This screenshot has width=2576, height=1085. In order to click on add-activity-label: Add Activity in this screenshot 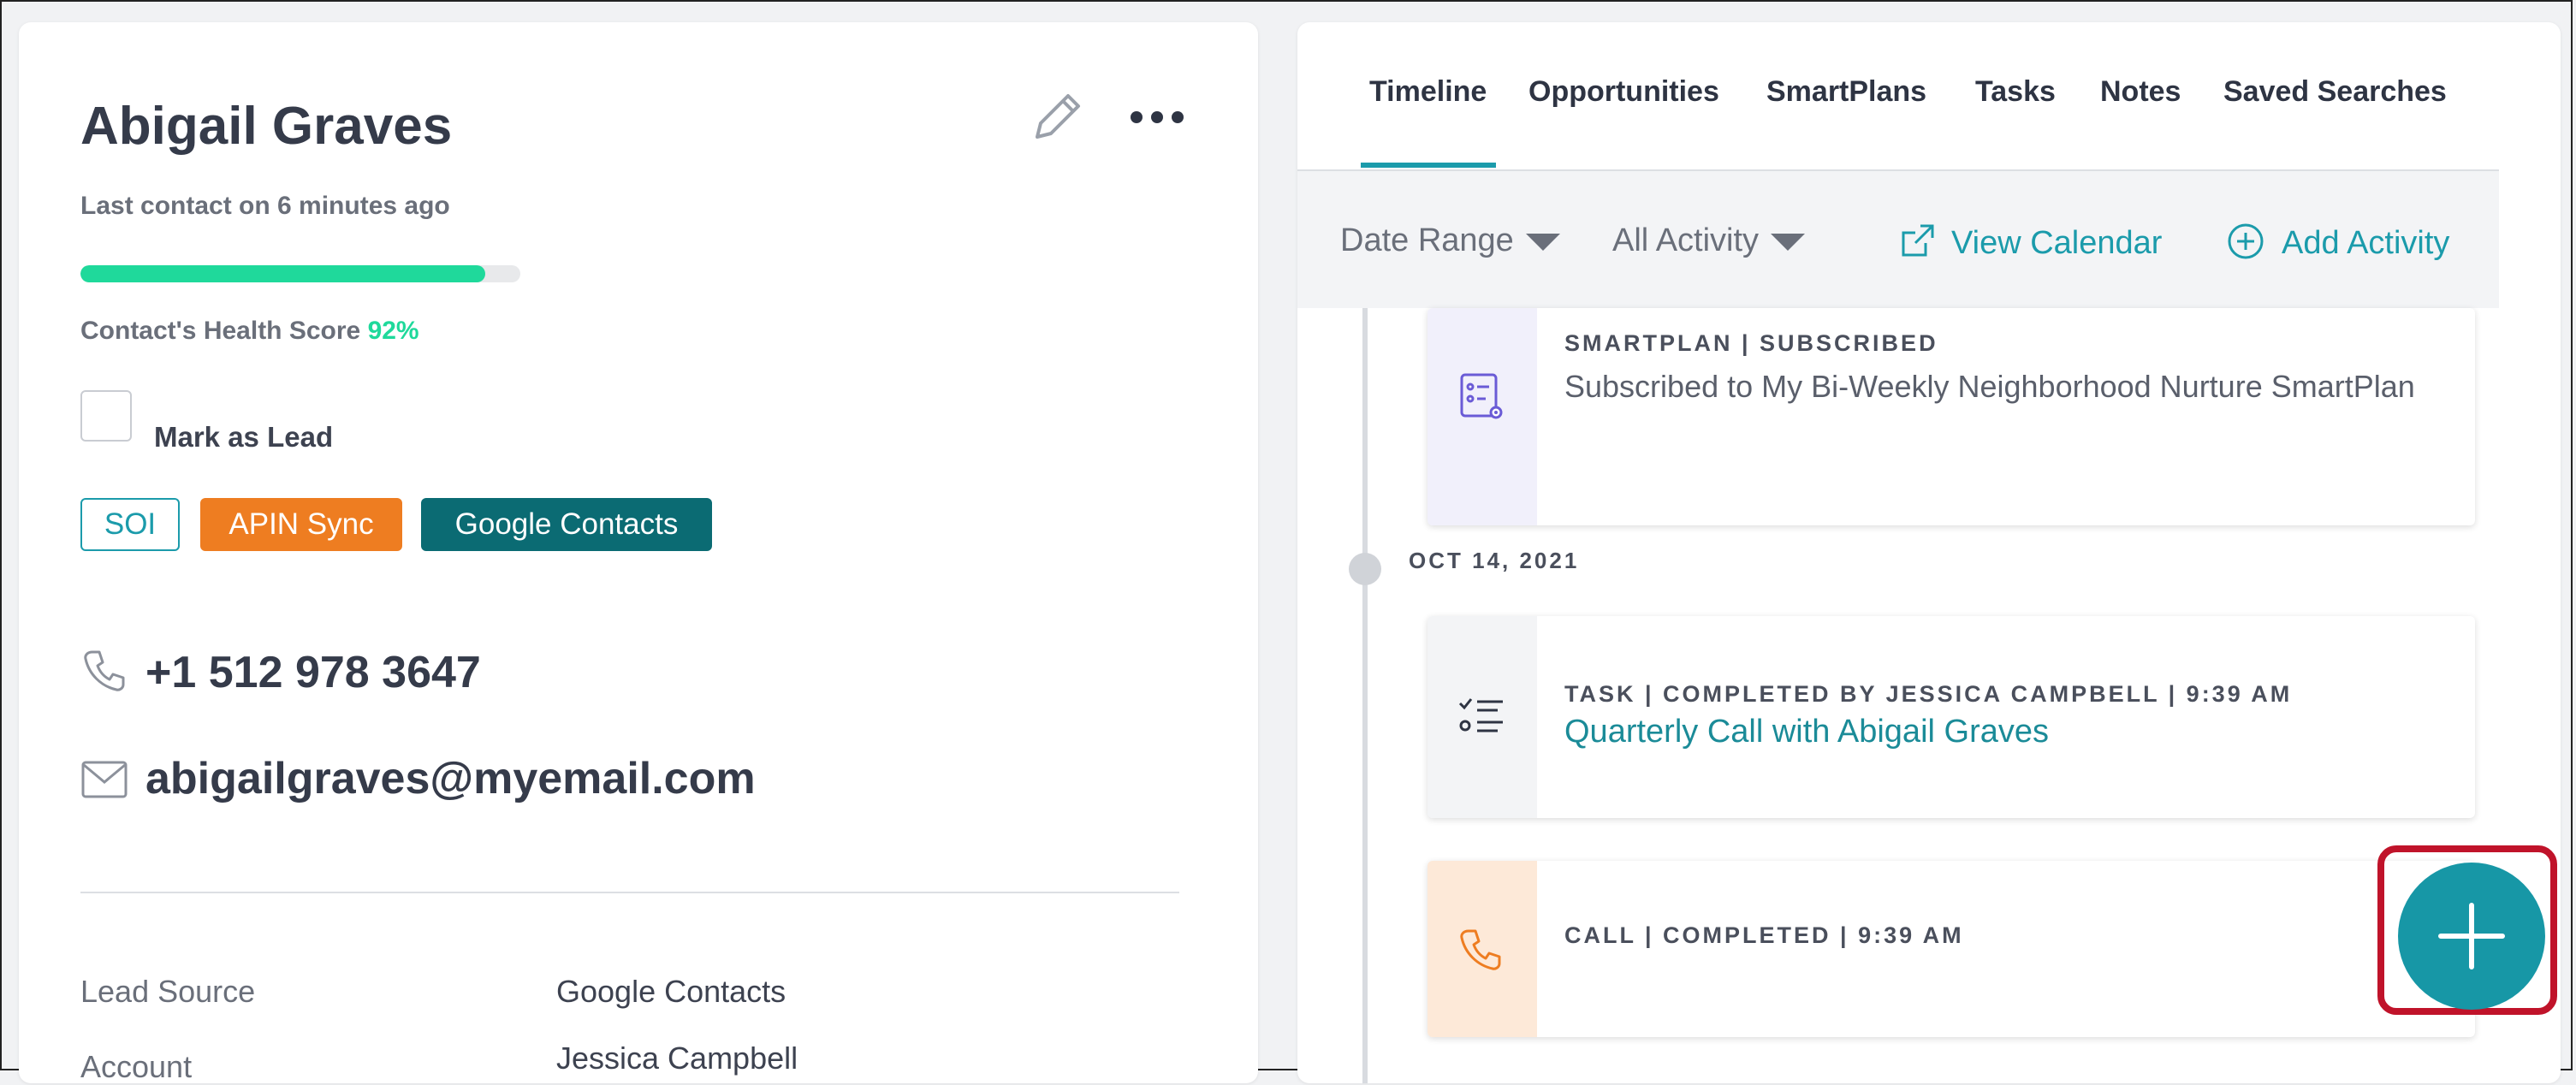, I will do `click(2366, 243)`.